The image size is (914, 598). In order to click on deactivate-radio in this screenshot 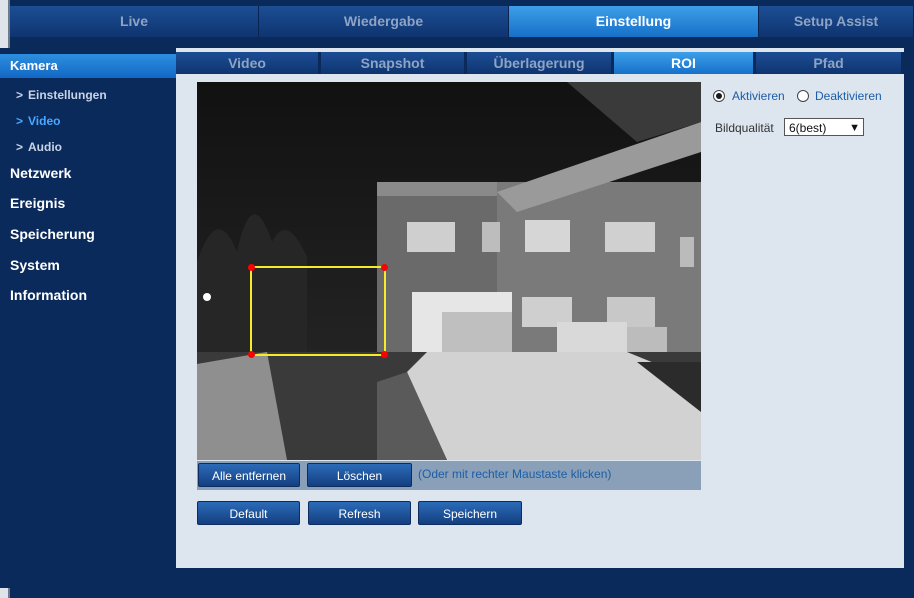, I will do `click(803, 96)`.